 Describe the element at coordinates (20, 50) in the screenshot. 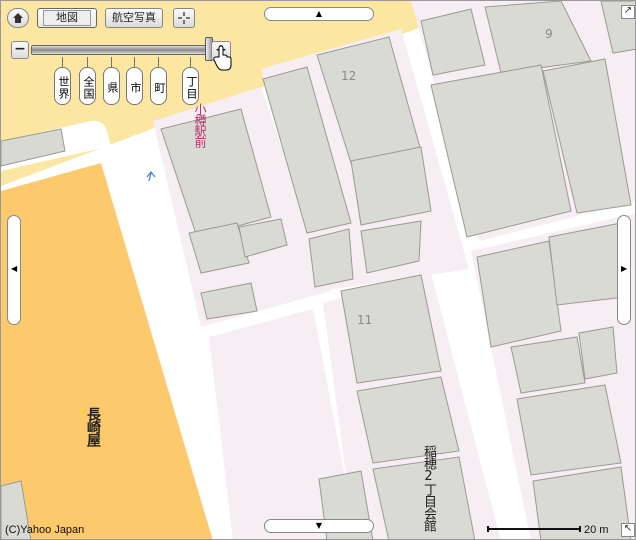

I see `zoom-out-button: −` at that location.